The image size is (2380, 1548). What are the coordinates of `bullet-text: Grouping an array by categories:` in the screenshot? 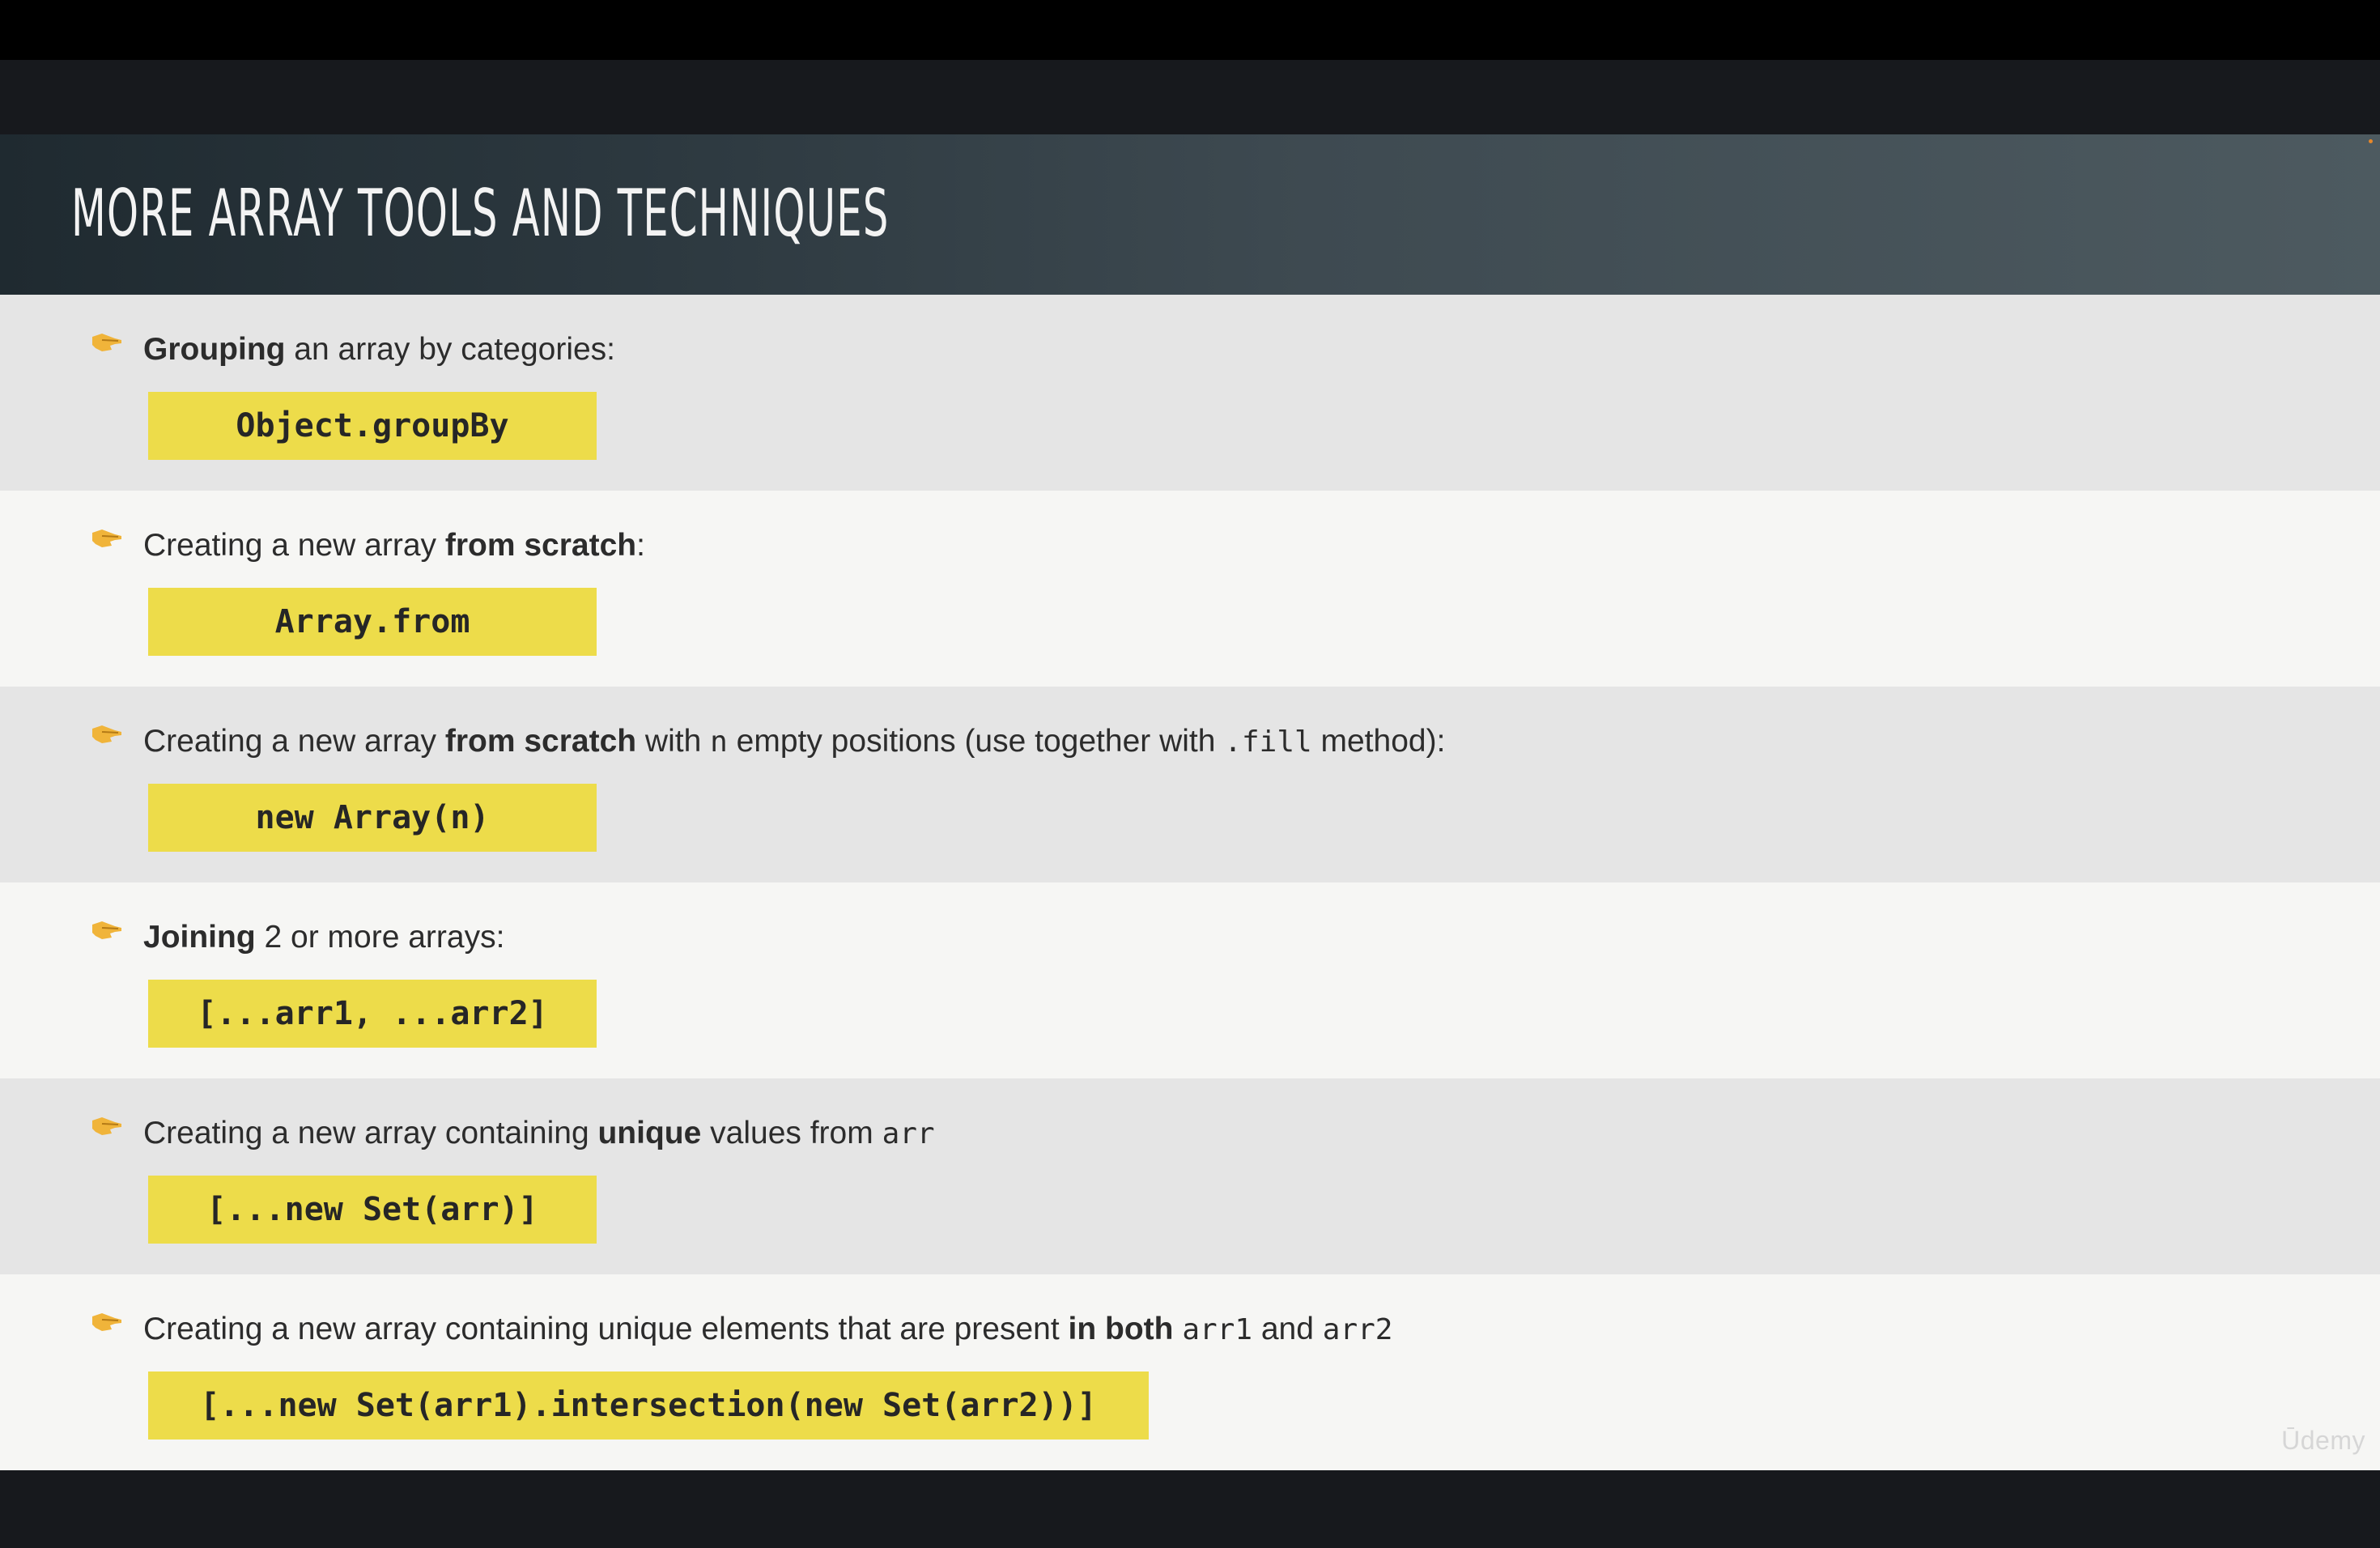 It's located at (379, 350).